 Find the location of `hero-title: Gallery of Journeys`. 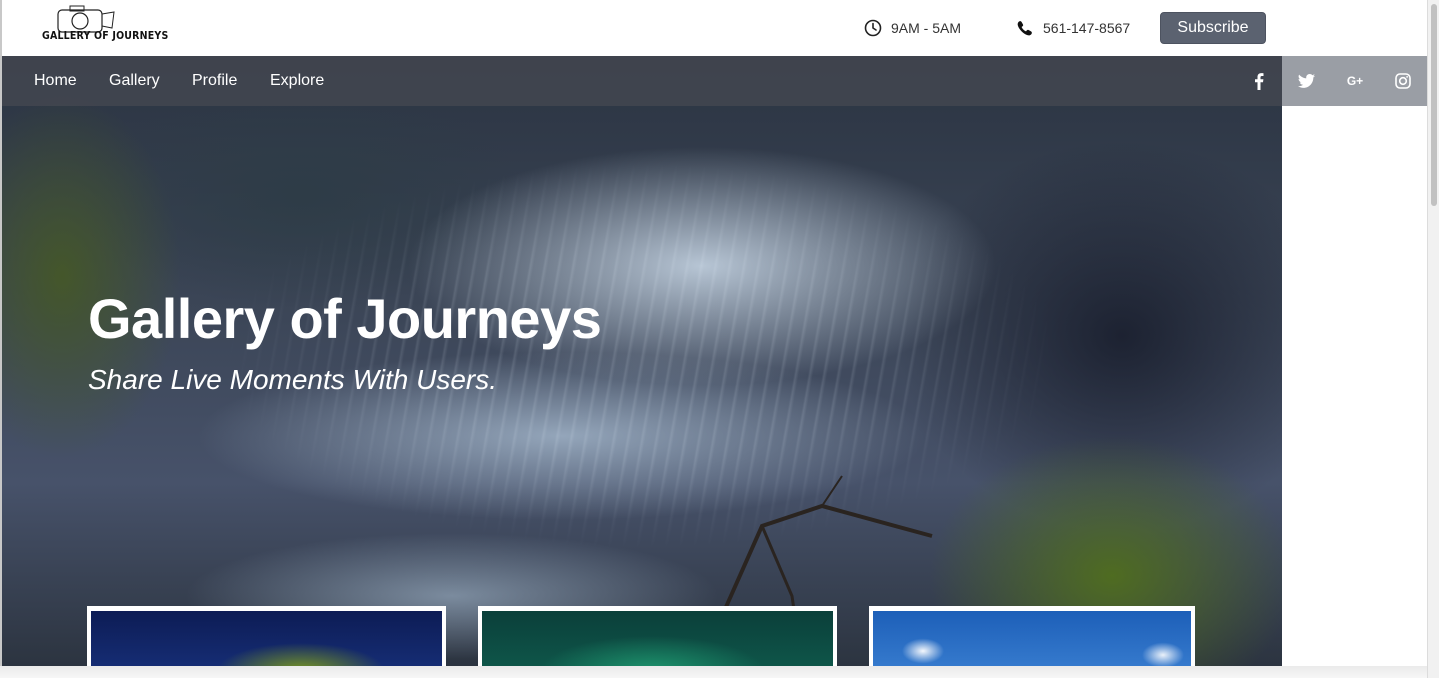

hero-title: Gallery of Journeys is located at coordinates (345, 318).